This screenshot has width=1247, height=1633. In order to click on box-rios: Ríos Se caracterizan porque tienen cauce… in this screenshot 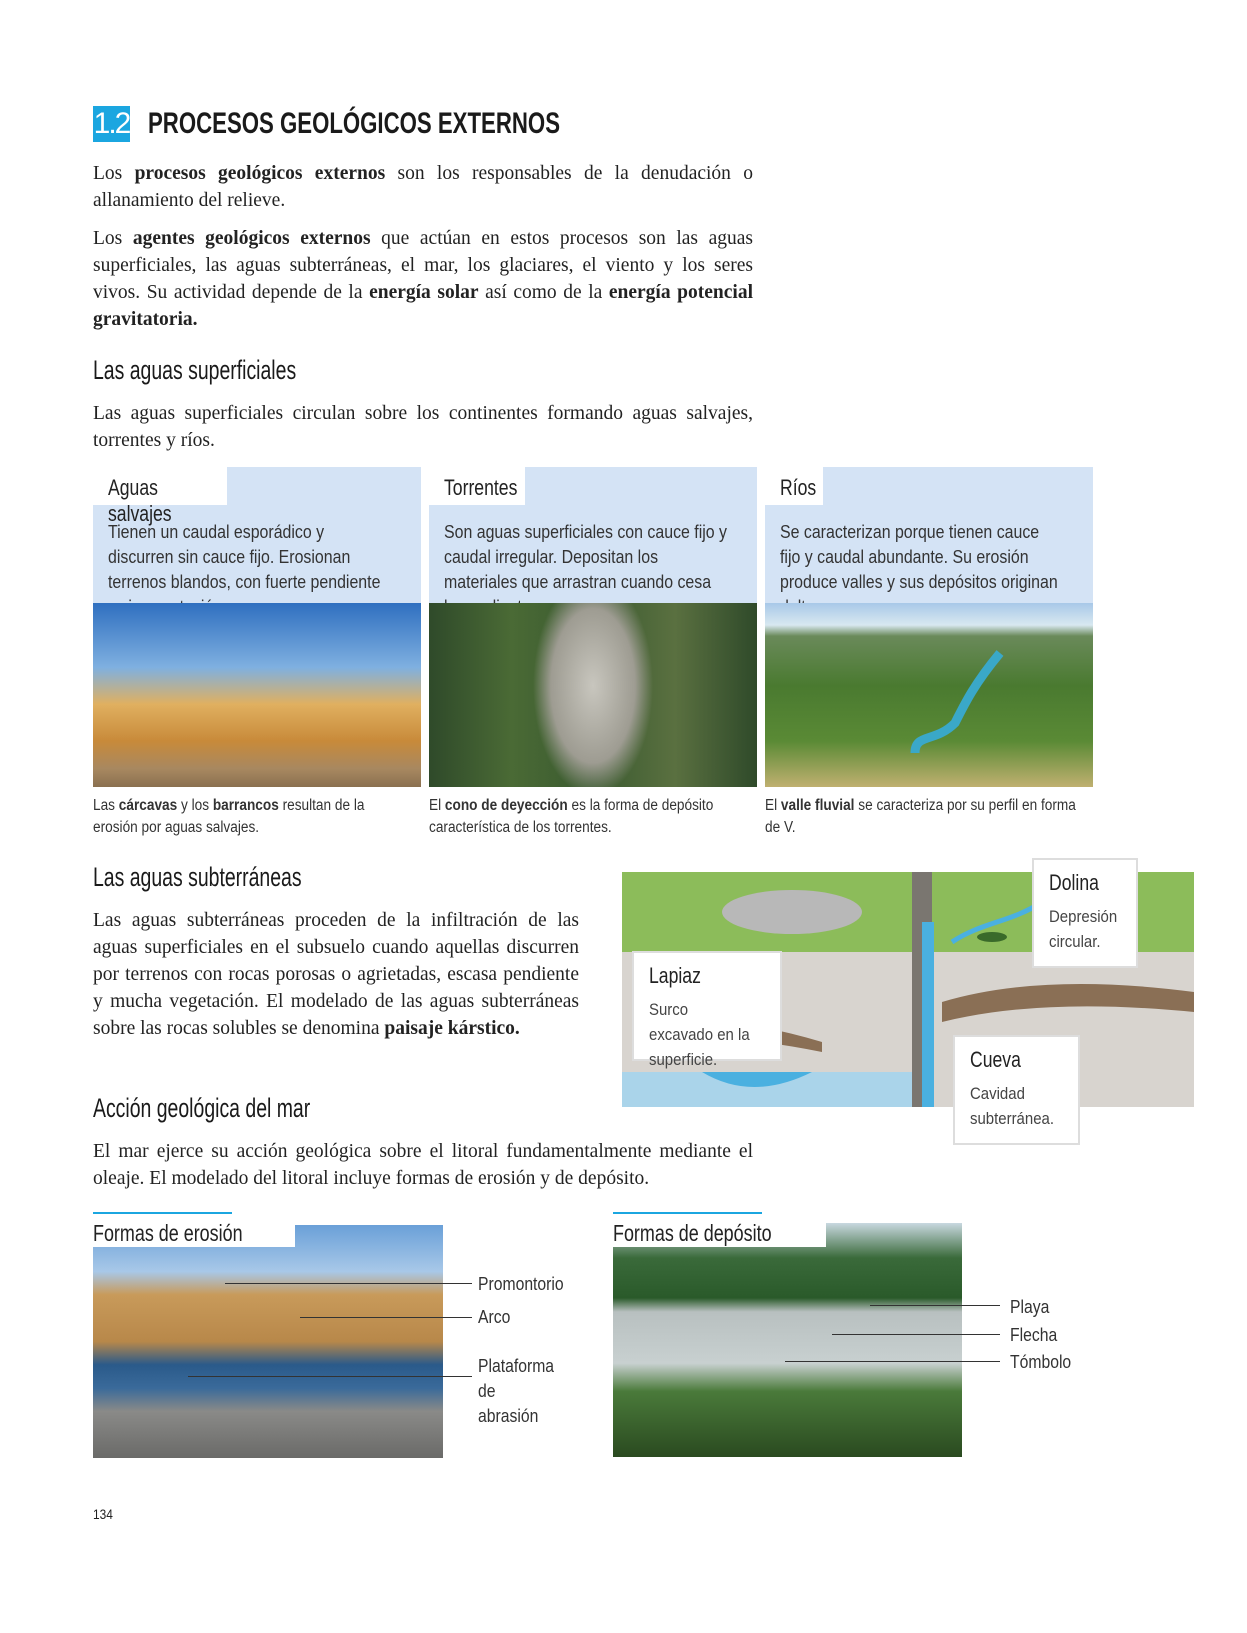, I will do `click(929, 627)`.